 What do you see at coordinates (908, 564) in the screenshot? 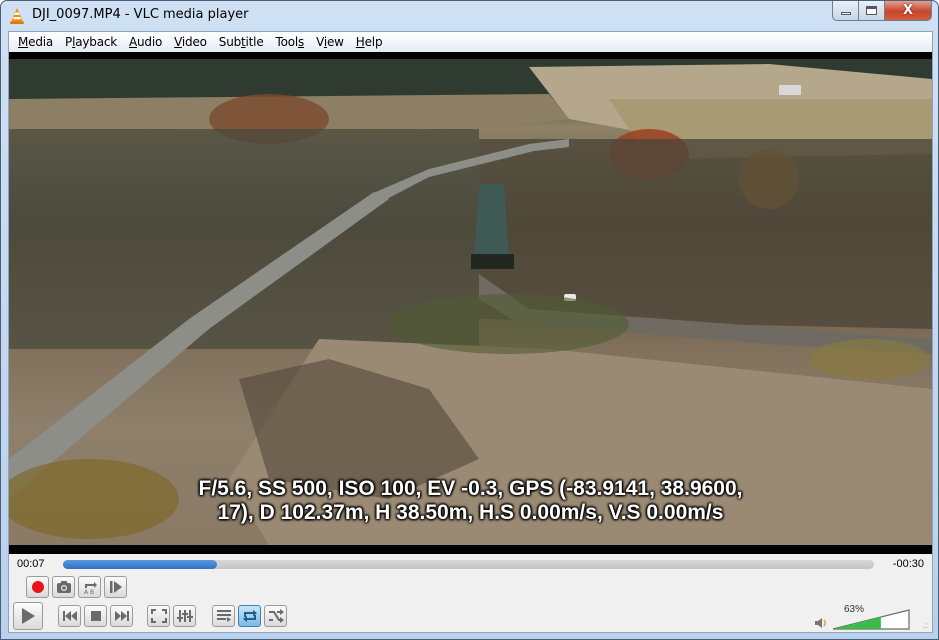
I see `remaining-time: -00:30` at bounding box center [908, 564].